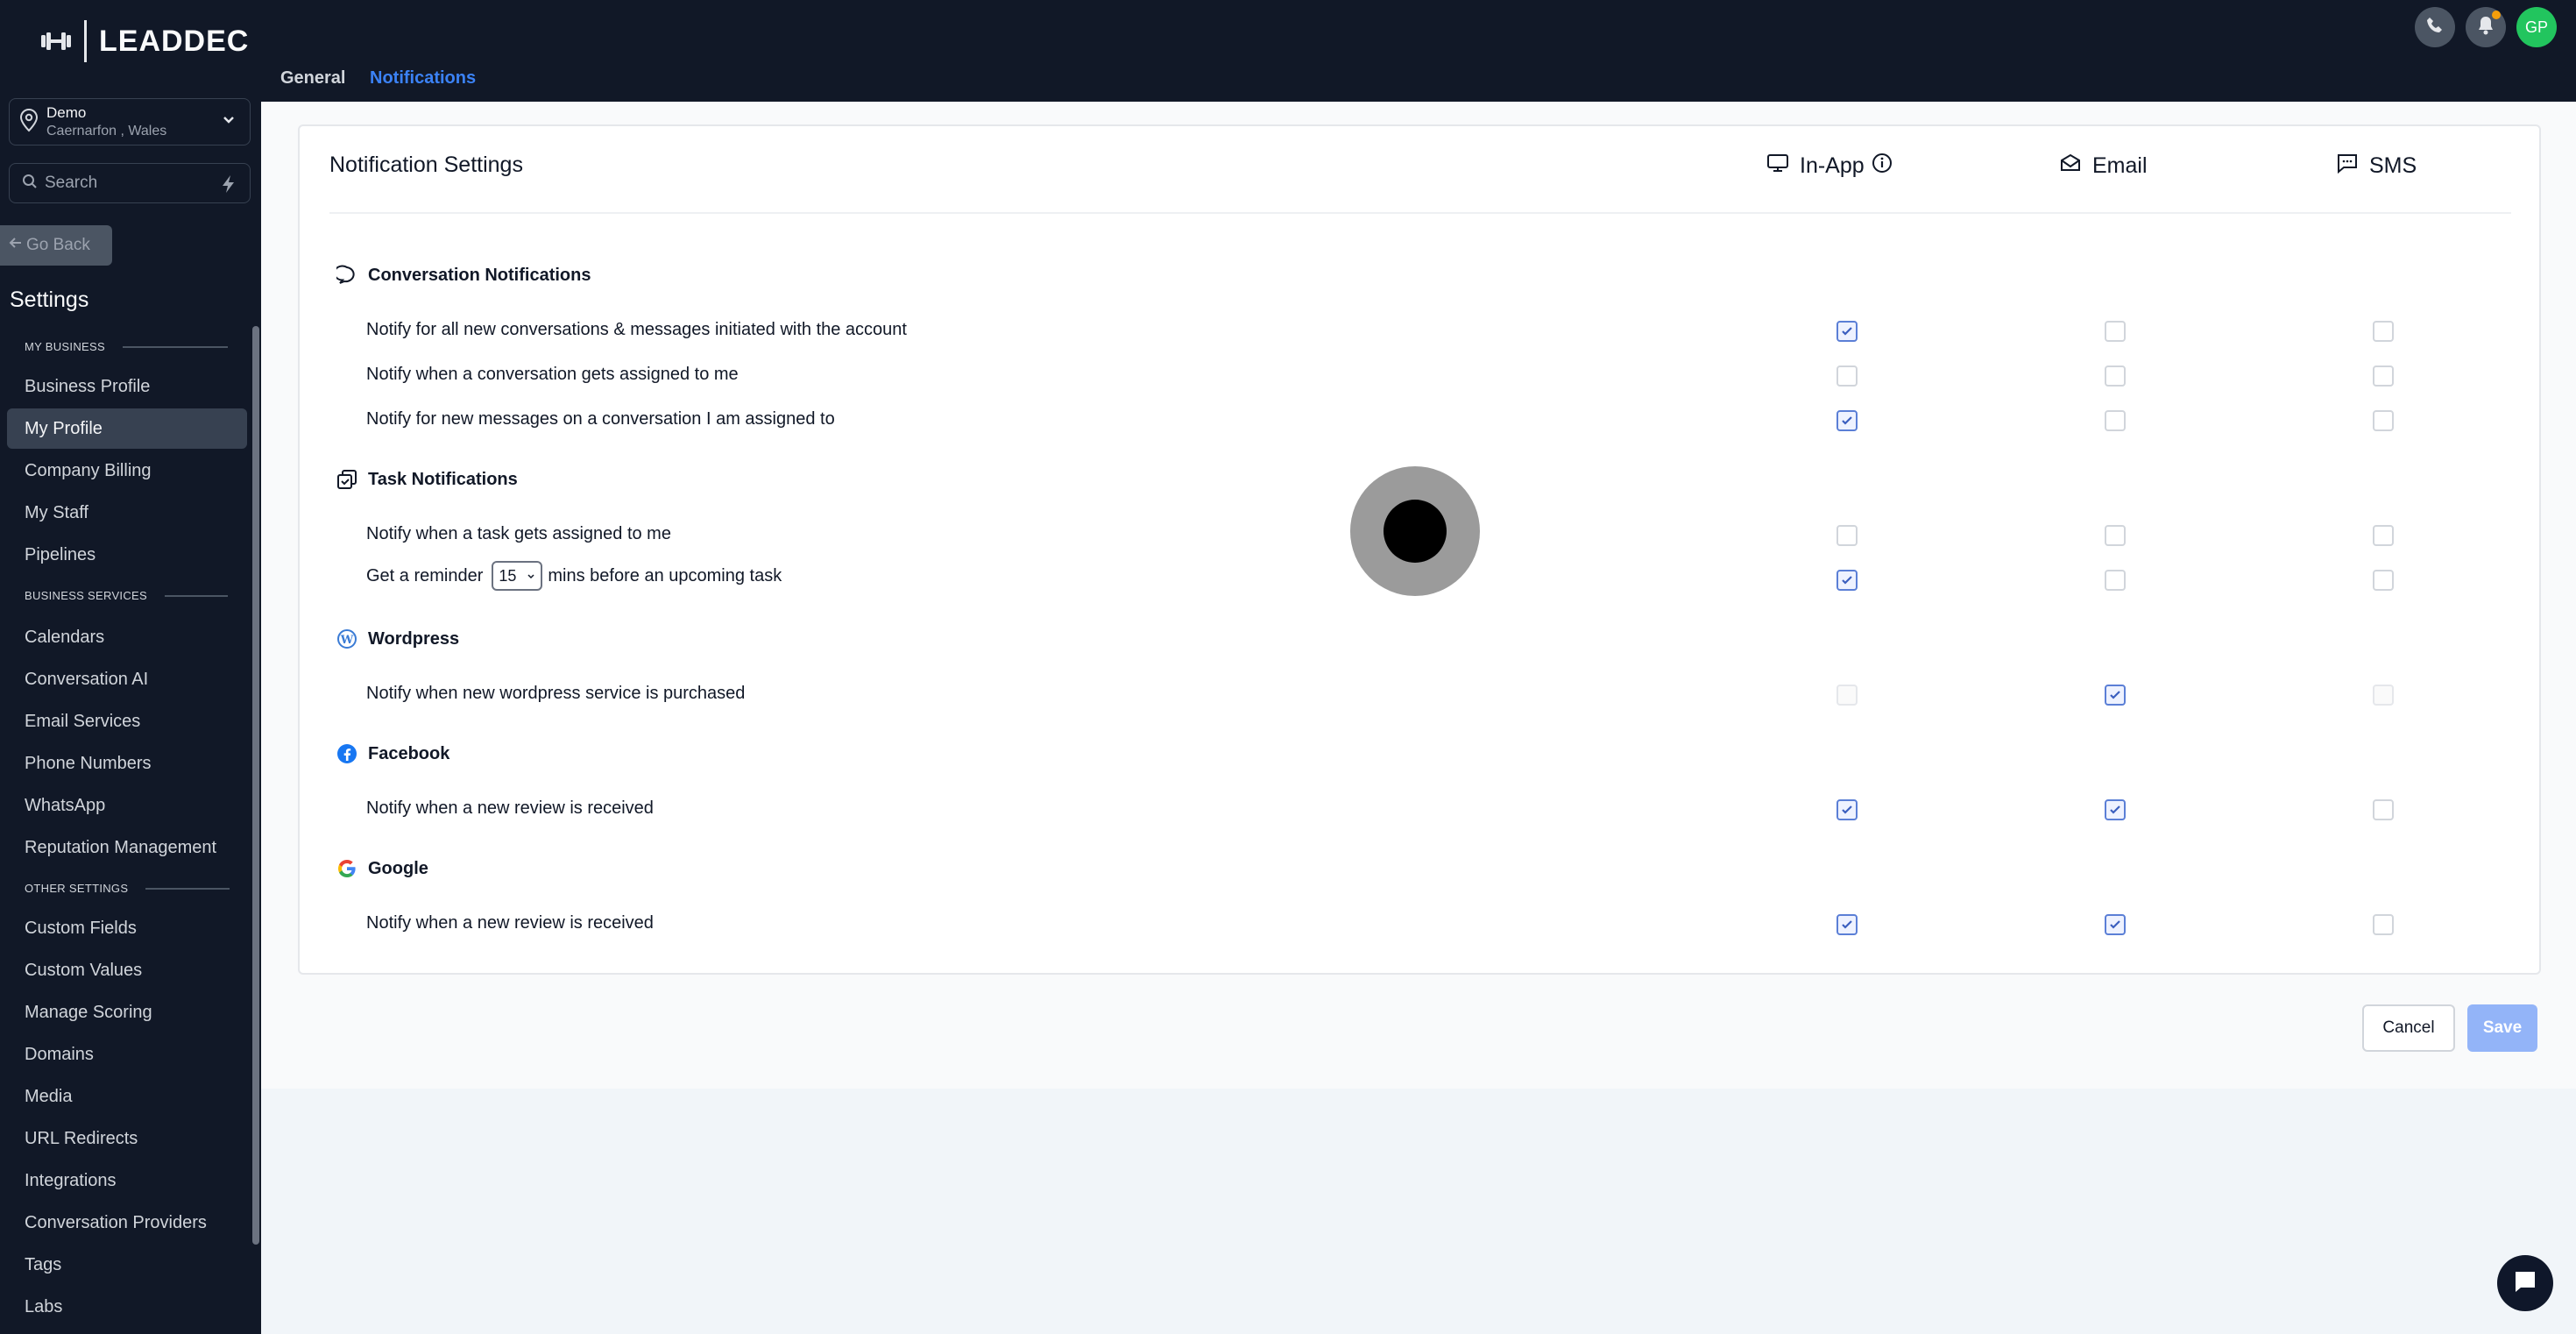 The width and height of the screenshot is (2576, 1334). What do you see at coordinates (43, 1265) in the screenshot?
I see `sidebar-item-tags: Tags` at bounding box center [43, 1265].